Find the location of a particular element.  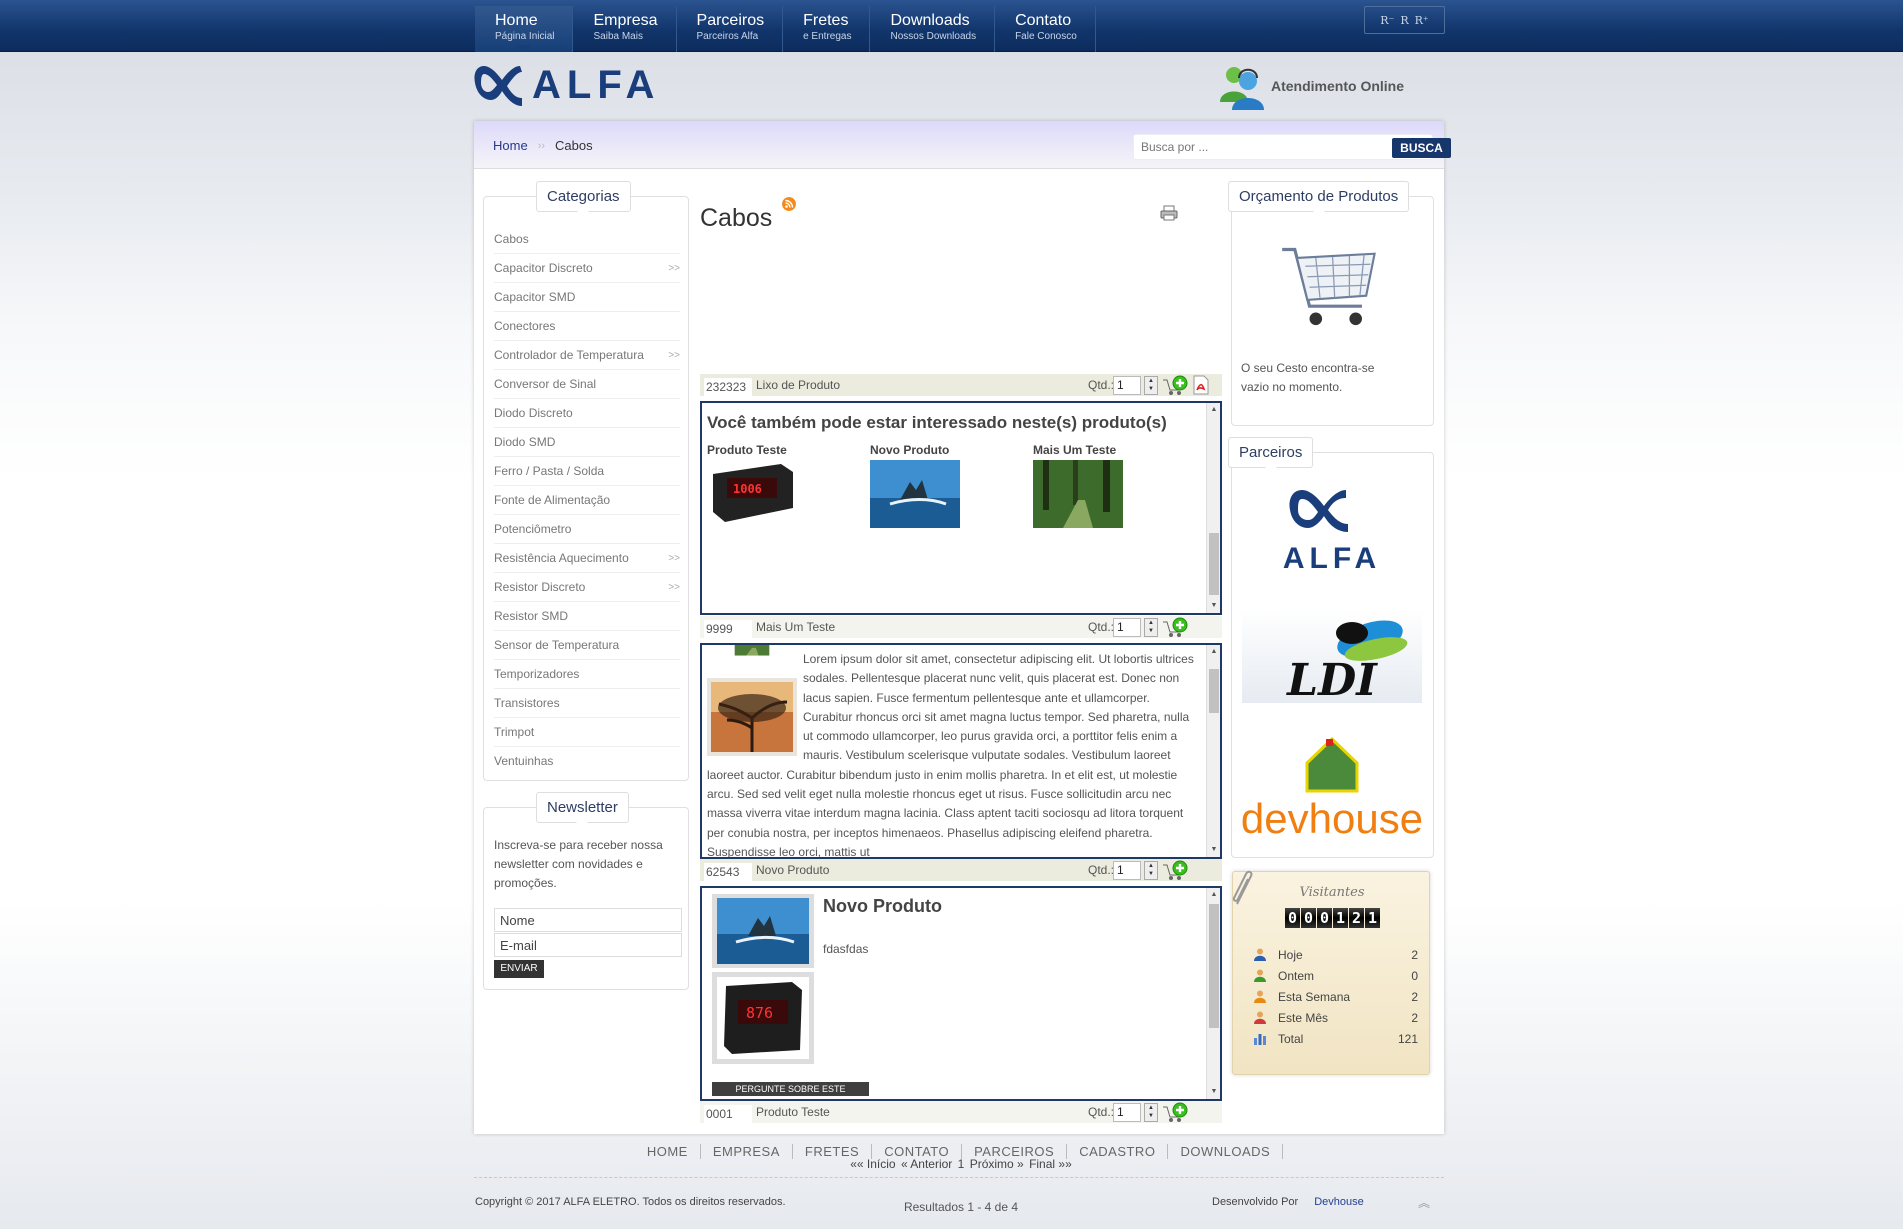

novo-produto-scrollbar: ▲ ▼ is located at coordinates (1213, 993).